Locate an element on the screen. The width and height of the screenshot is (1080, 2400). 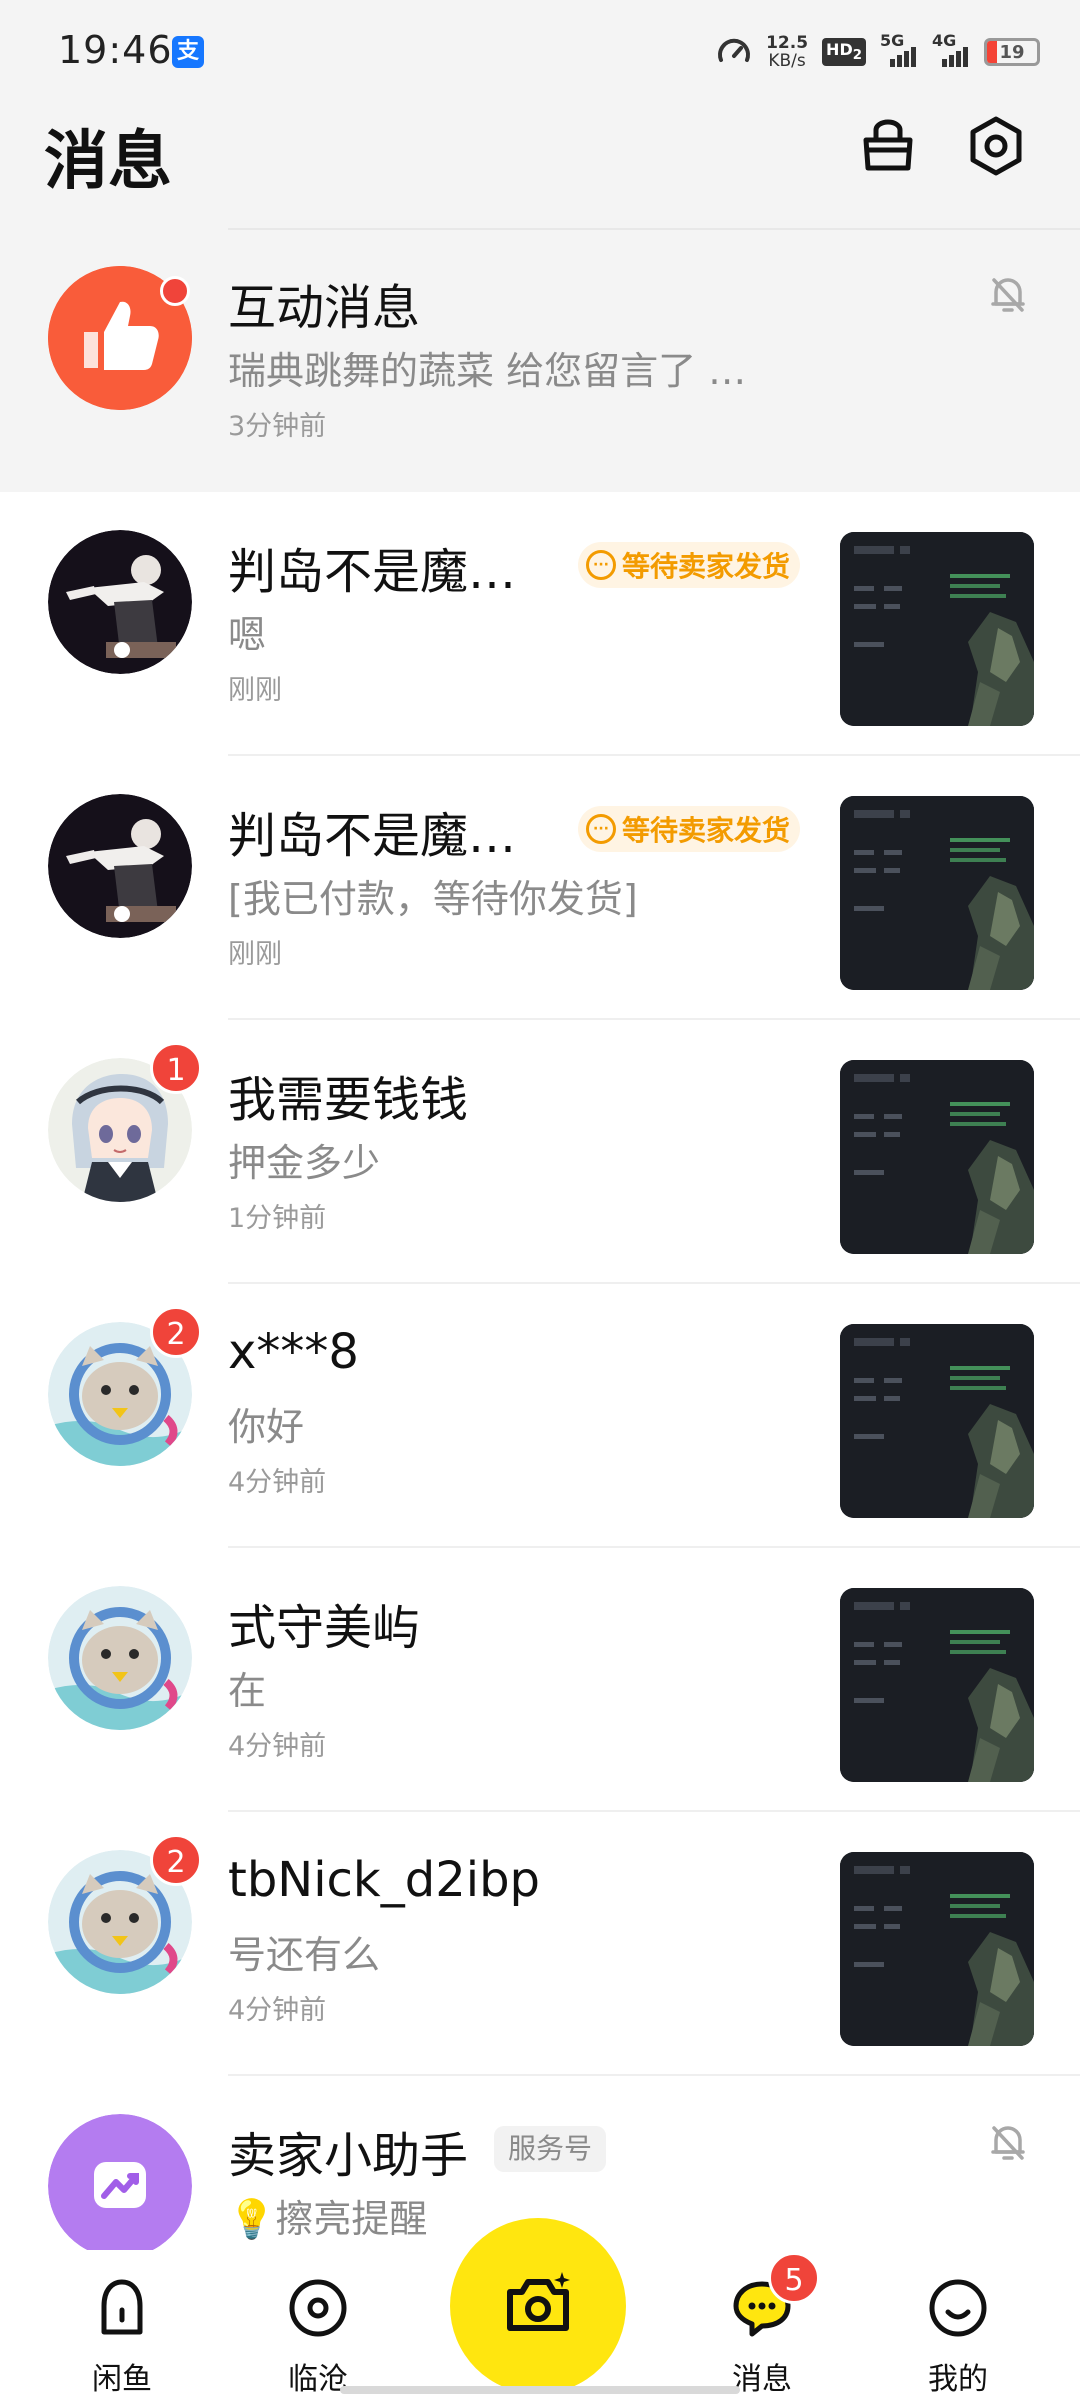
conversation-name: 我需要钱钱 is located at coordinates (348, 1100).